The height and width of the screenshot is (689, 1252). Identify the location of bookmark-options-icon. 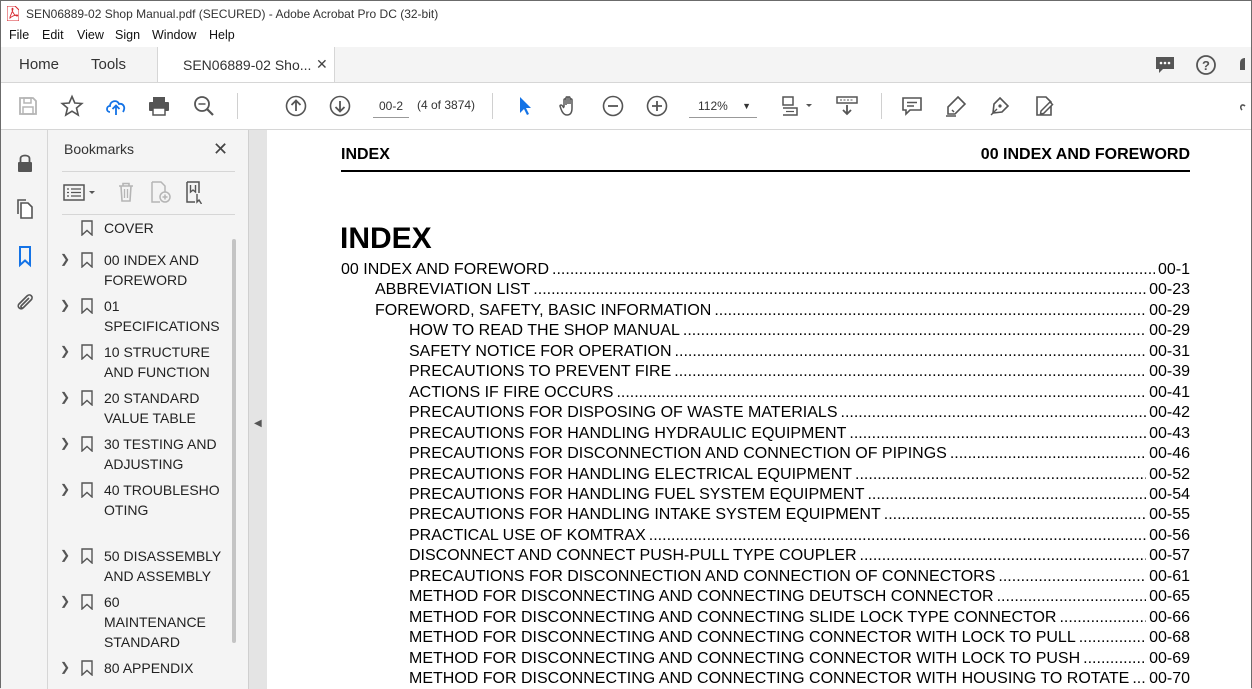
(80, 192).